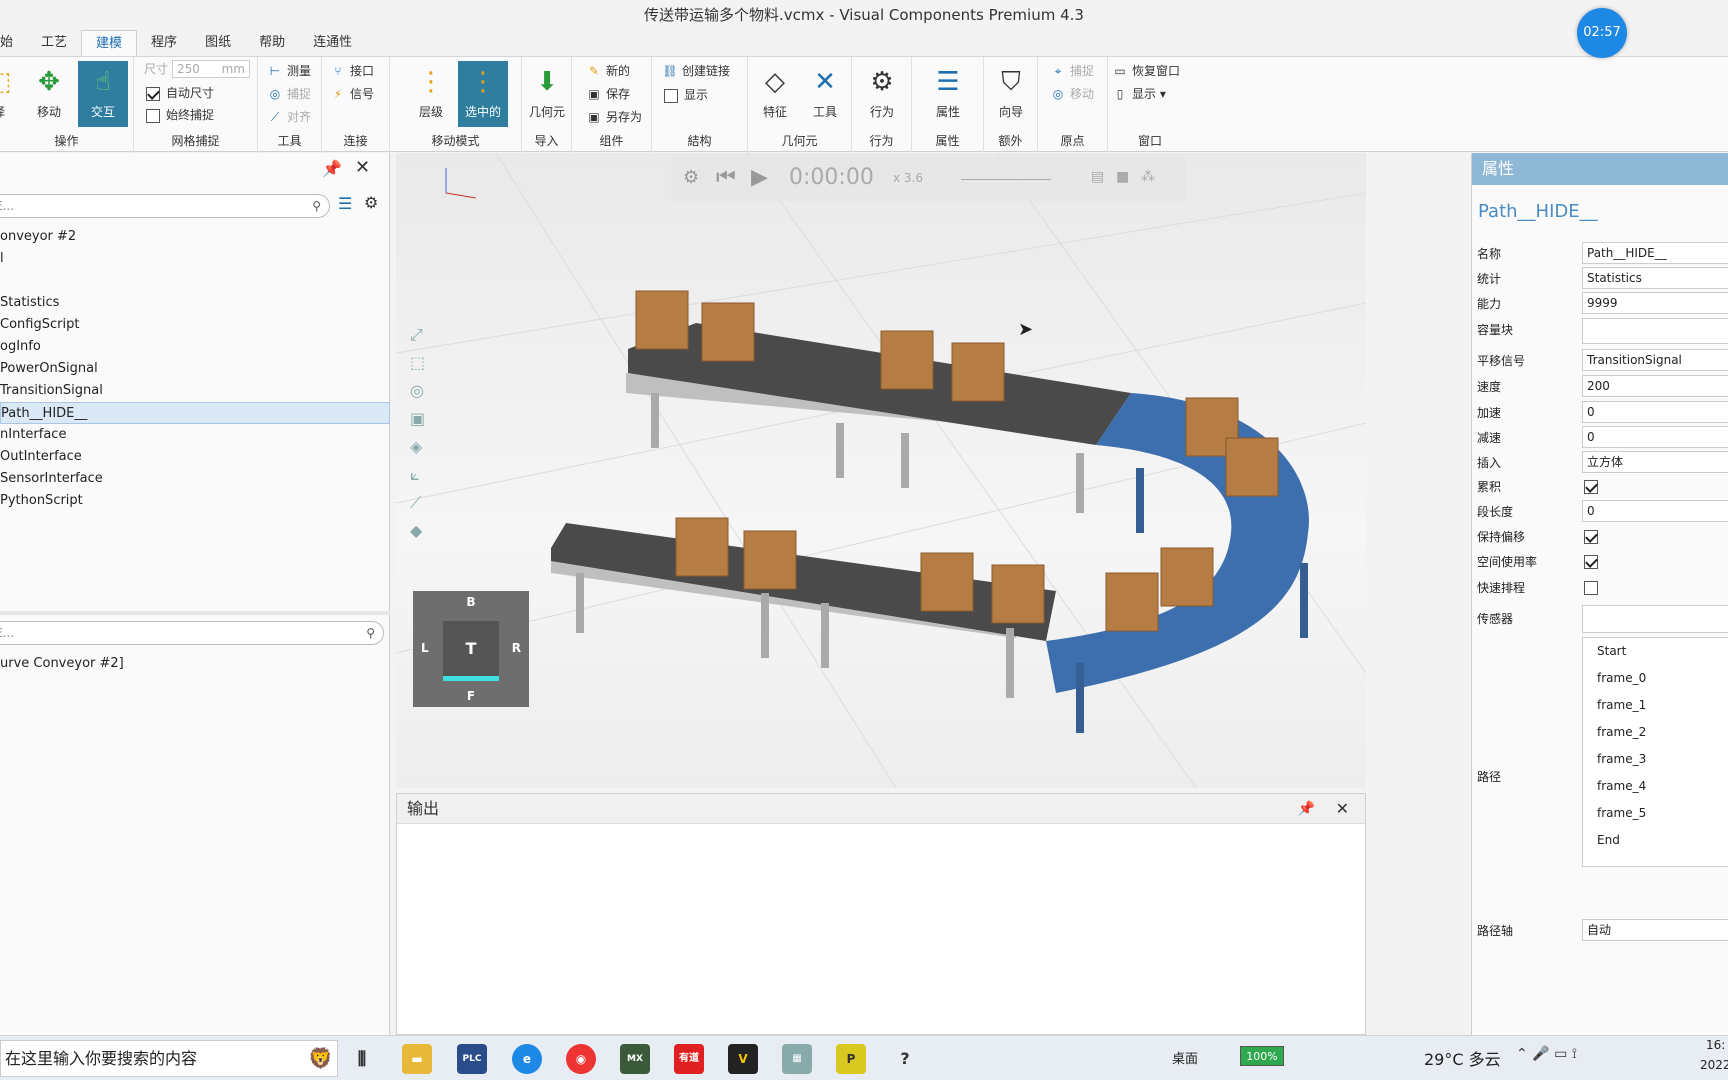 This screenshot has height=1080, width=1728. Describe the element at coordinates (1462, 1058) in the screenshot. I see `weather-text: 29°C 多云` at that location.